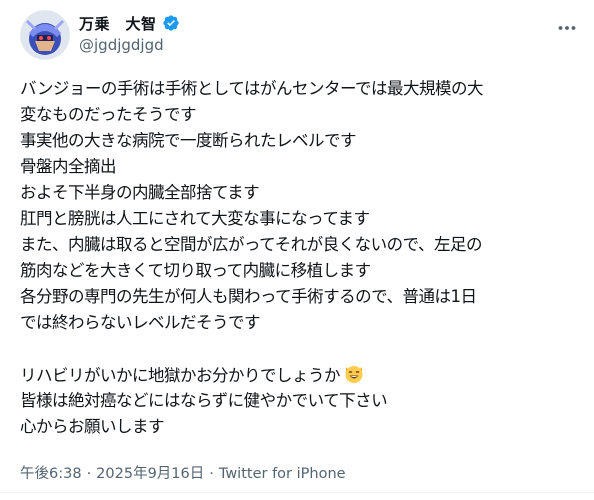 Image resolution: width=594 pixels, height=500 pixels. I want to click on display-name: 万乗 大智, so click(118, 23).